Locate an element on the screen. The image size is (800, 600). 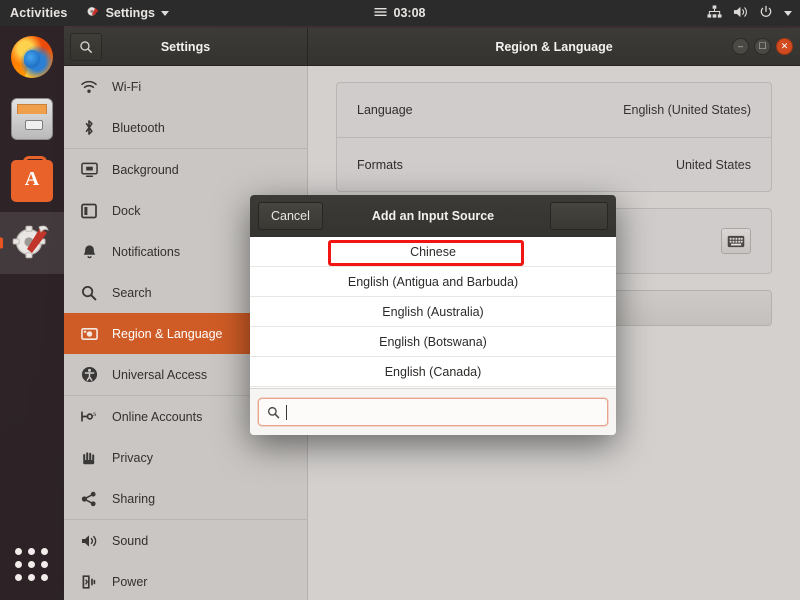
row-formats: Formats United States is located at coordinates (554, 164).